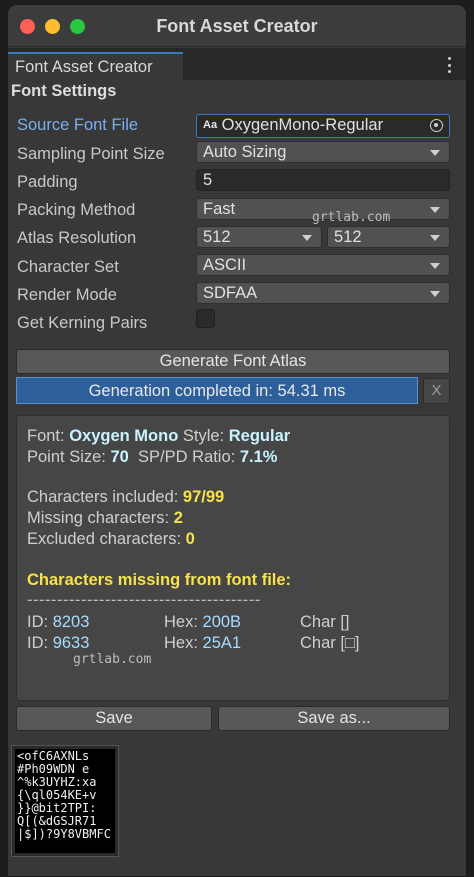 The width and height of the screenshot is (474, 877). I want to click on title-bar: Font Asset Creator, so click(237, 26).